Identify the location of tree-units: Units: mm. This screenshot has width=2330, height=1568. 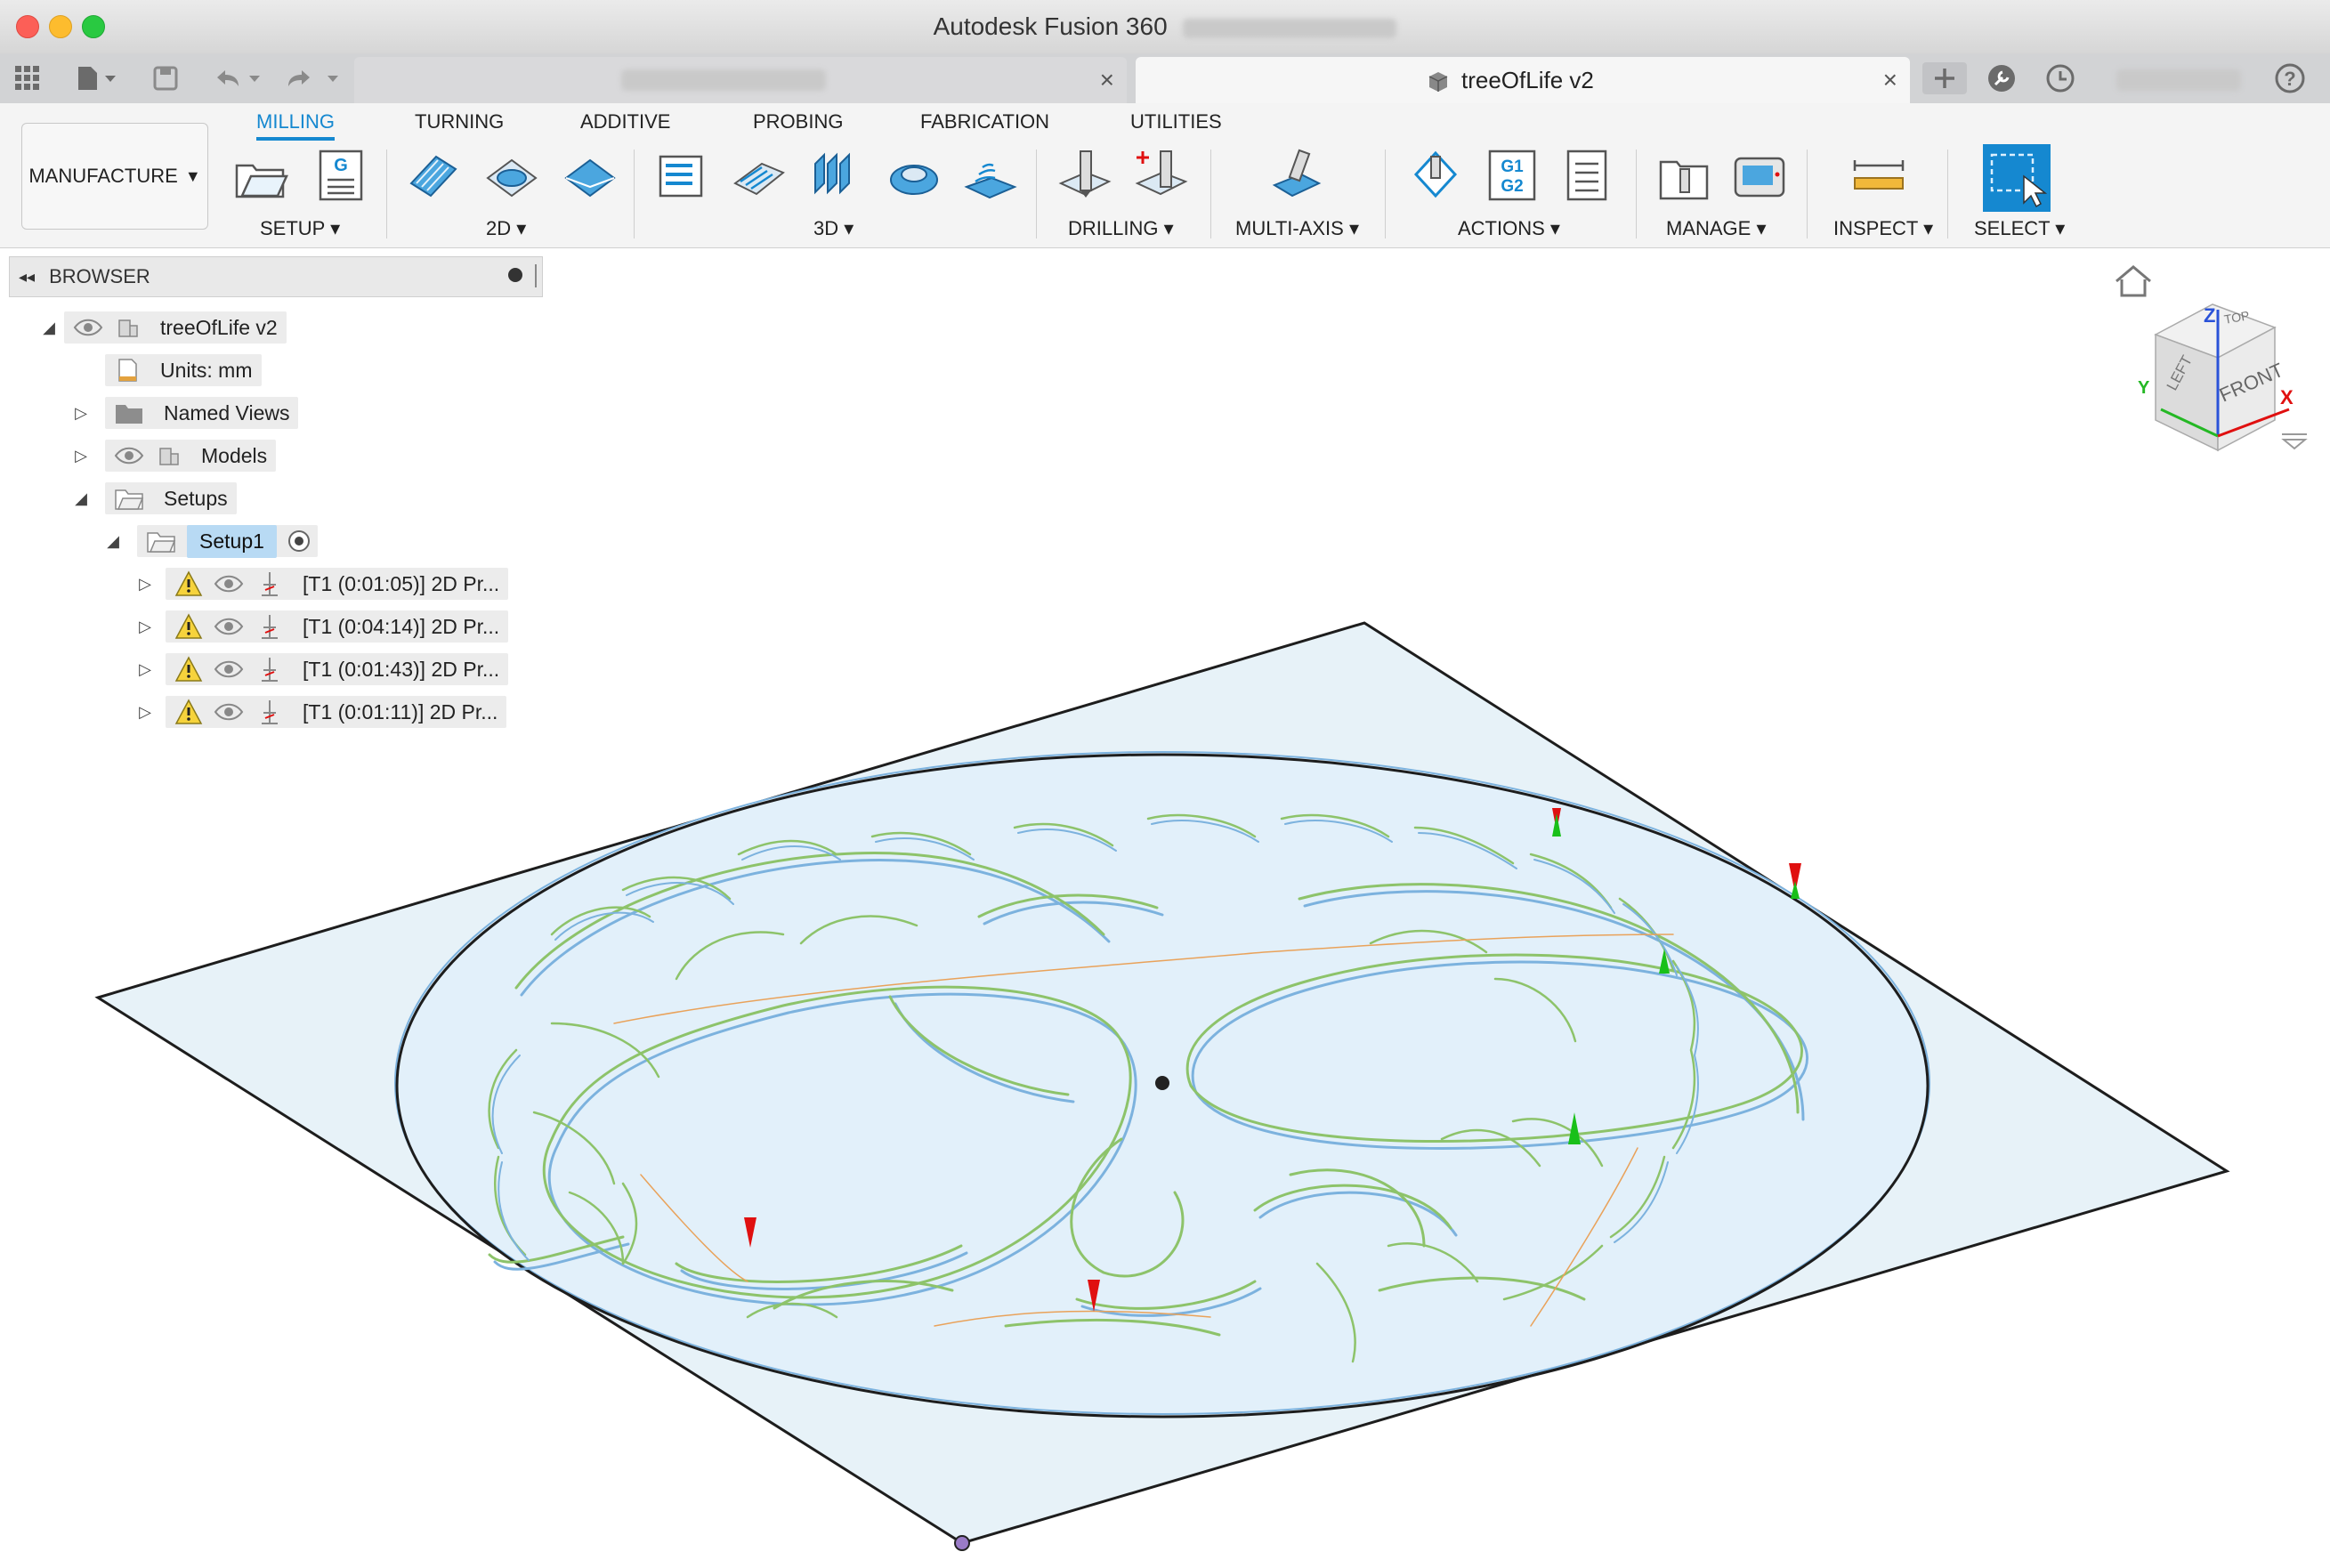
(183, 370).